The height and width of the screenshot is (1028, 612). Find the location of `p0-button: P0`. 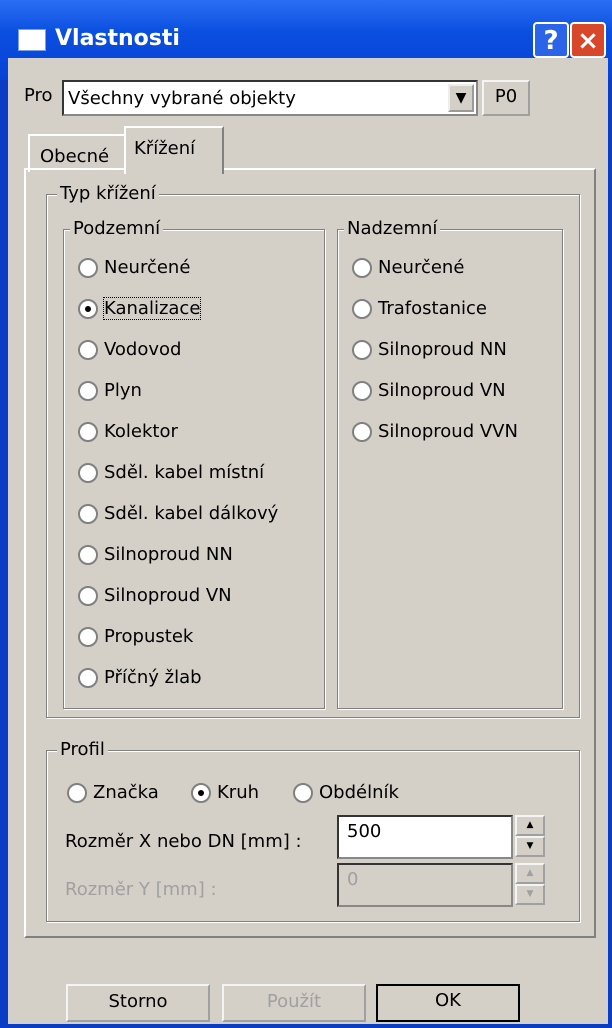

p0-button: P0 is located at coordinates (506, 98).